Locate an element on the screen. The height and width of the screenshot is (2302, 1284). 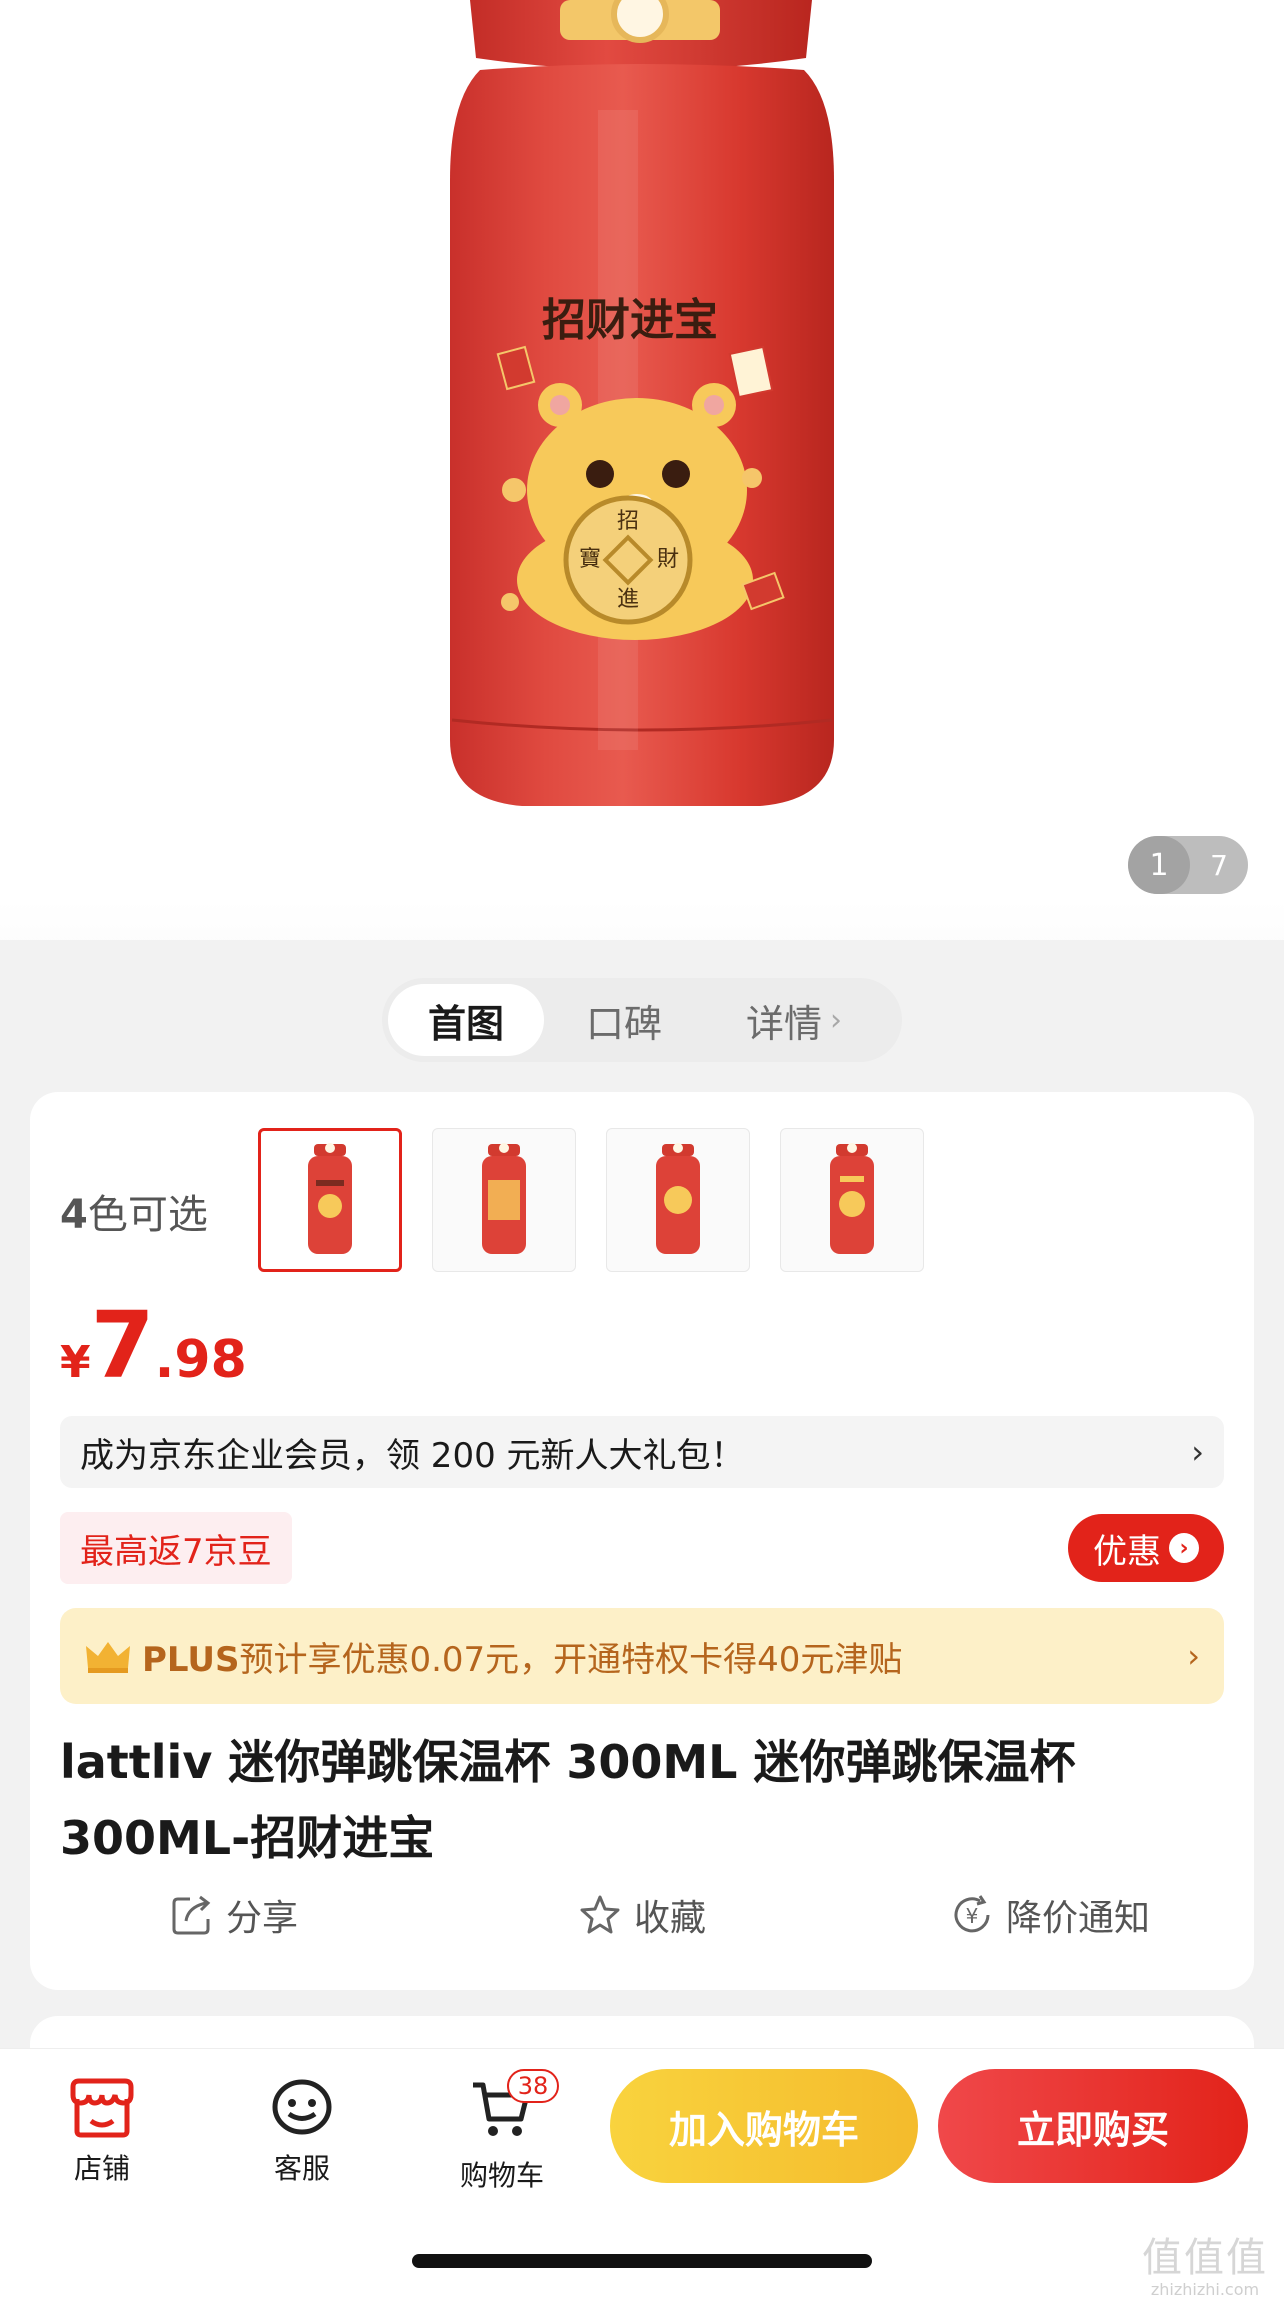
enterprise-member-banner: 成为京东企业会员，领 200 元新人大礼包！ › is located at coordinates (642, 1452).